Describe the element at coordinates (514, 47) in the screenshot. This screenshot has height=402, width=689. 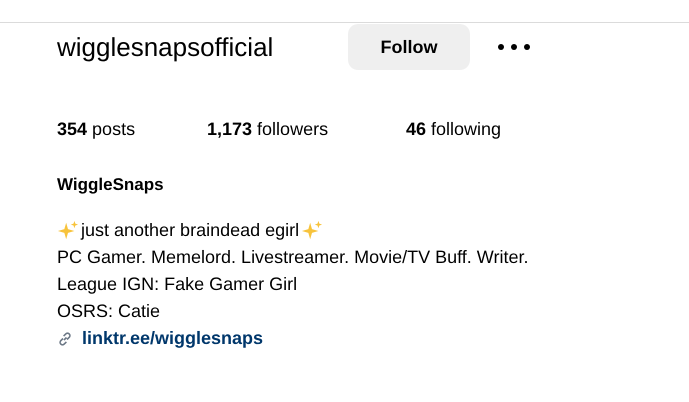
I see `more-options-icon` at that location.